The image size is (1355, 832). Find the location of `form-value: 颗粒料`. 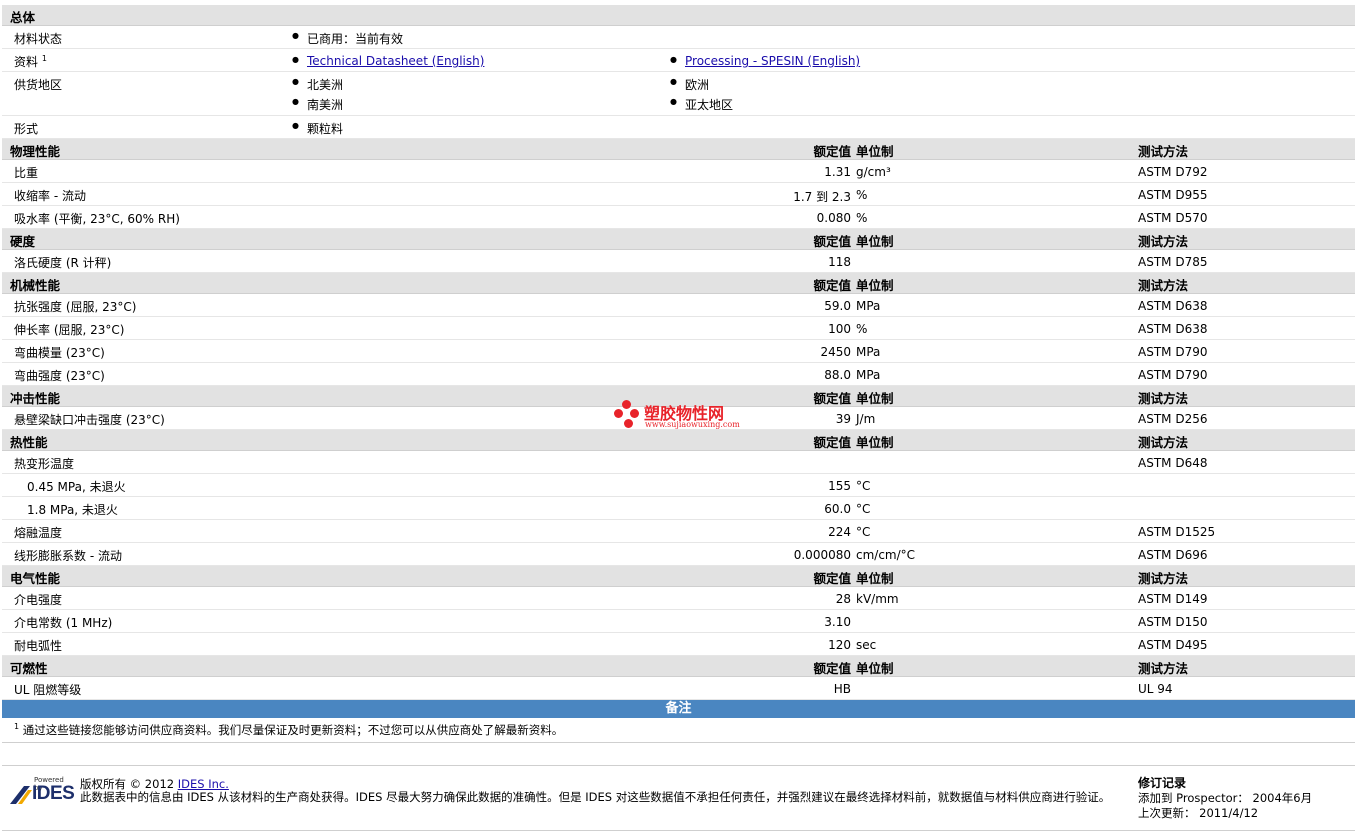

form-value: 颗粒料 is located at coordinates (317, 128).